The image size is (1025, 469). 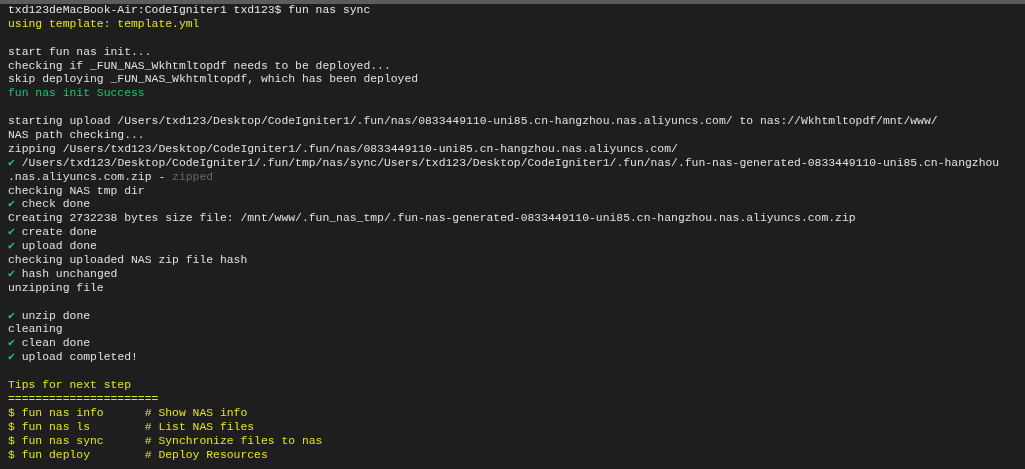 What do you see at coordinates (69, 273) in the screenshot?
I see `output-text: hash unchanged` at bounding box center [69, 273].